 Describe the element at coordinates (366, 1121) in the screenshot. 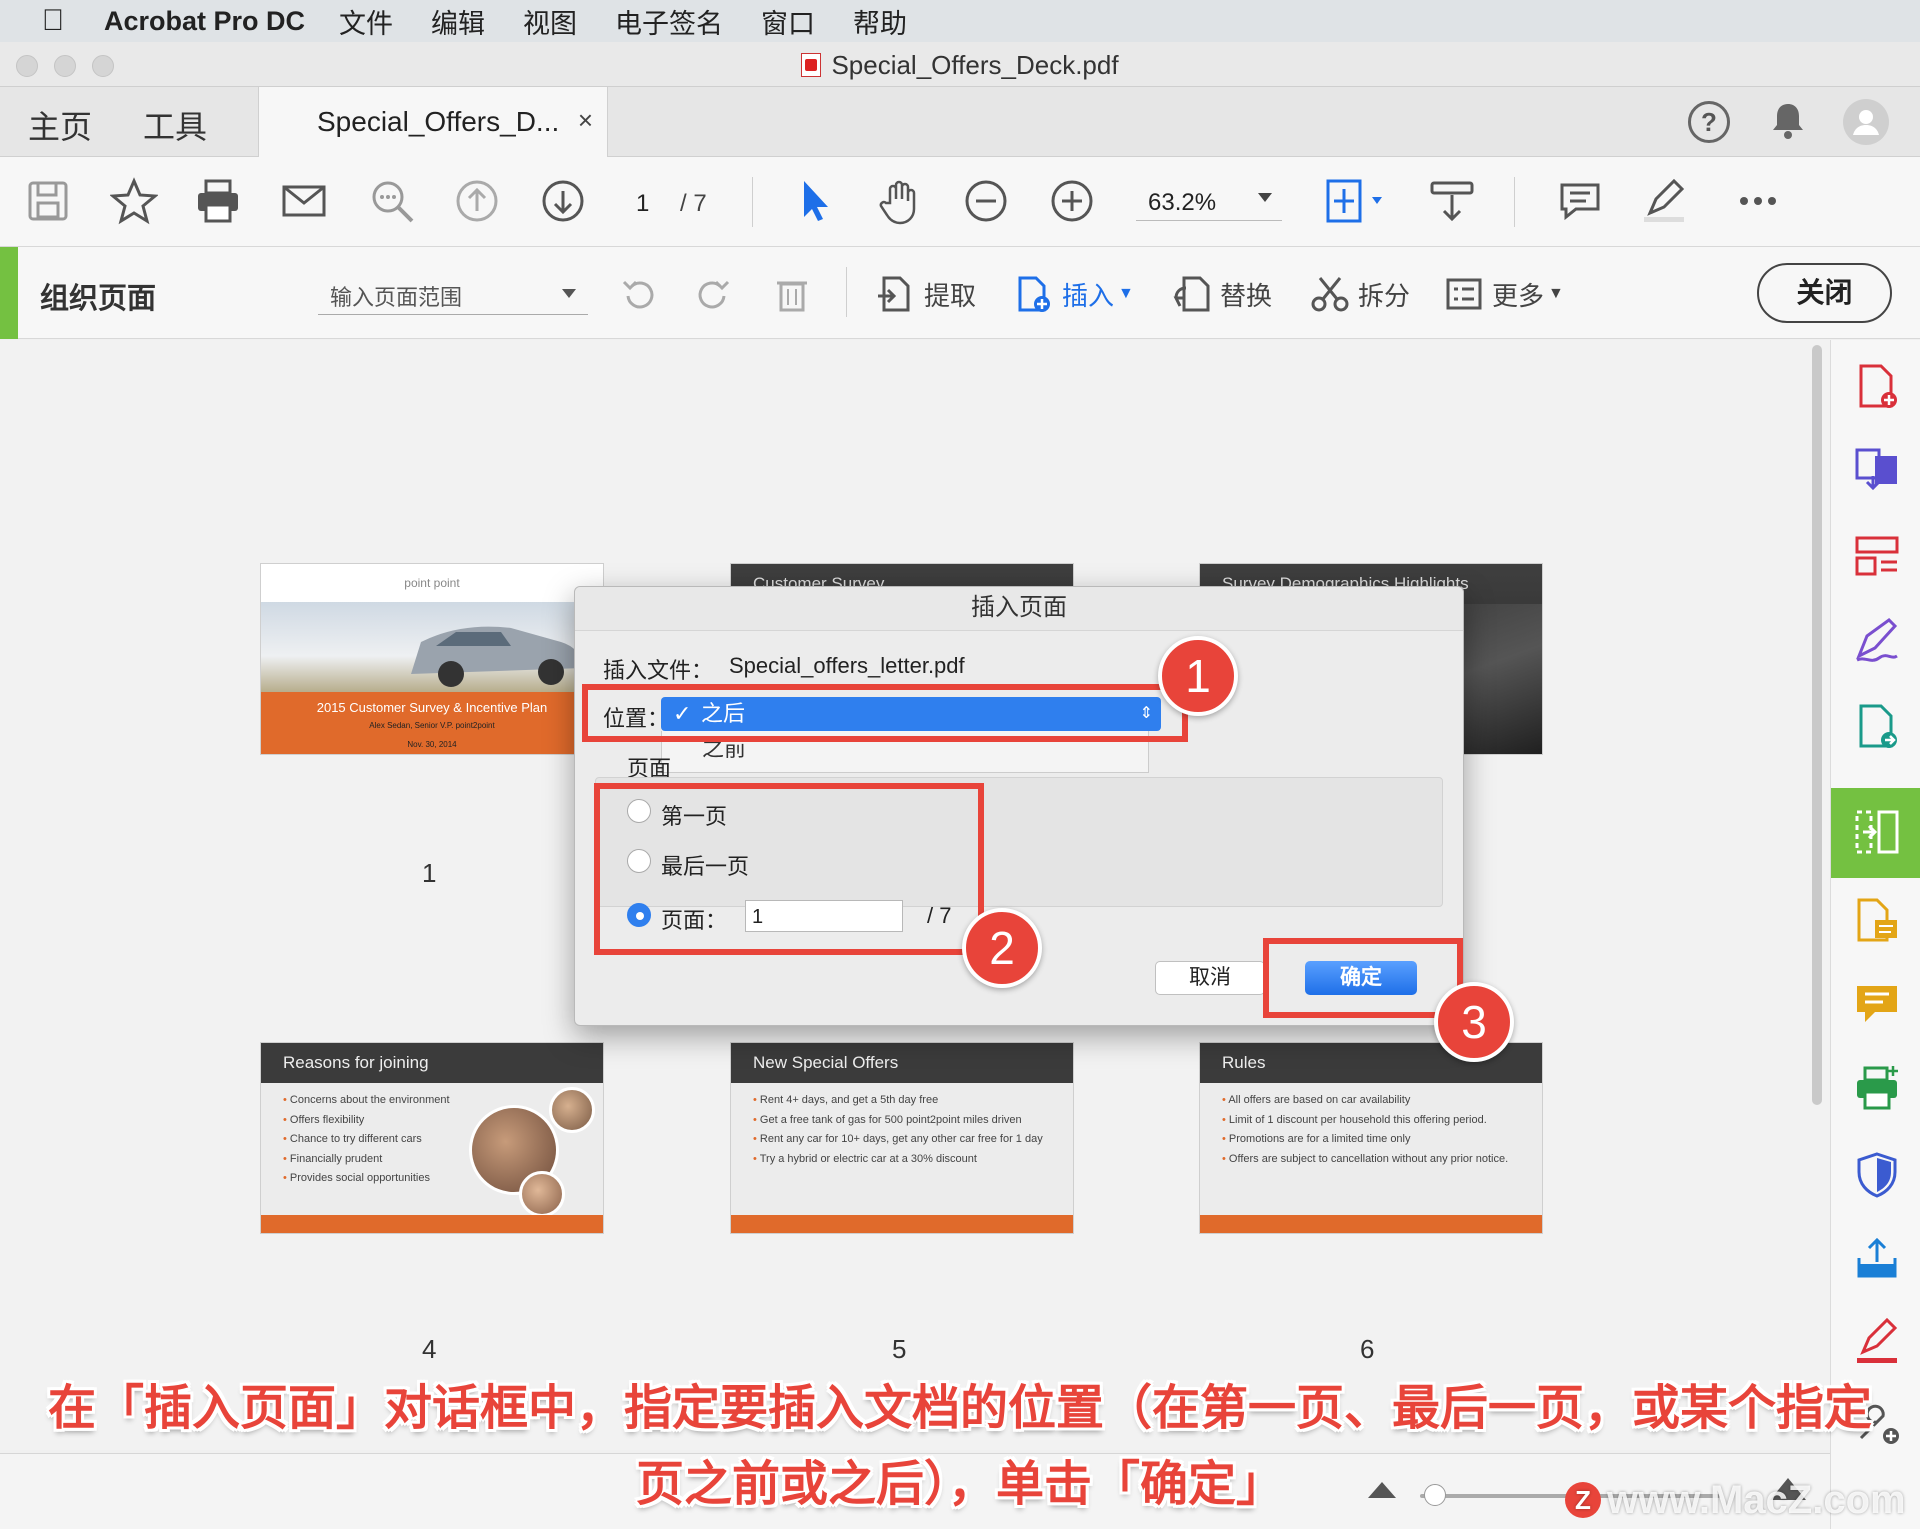

I see `bullet-item: Offers flexibility` at that location.